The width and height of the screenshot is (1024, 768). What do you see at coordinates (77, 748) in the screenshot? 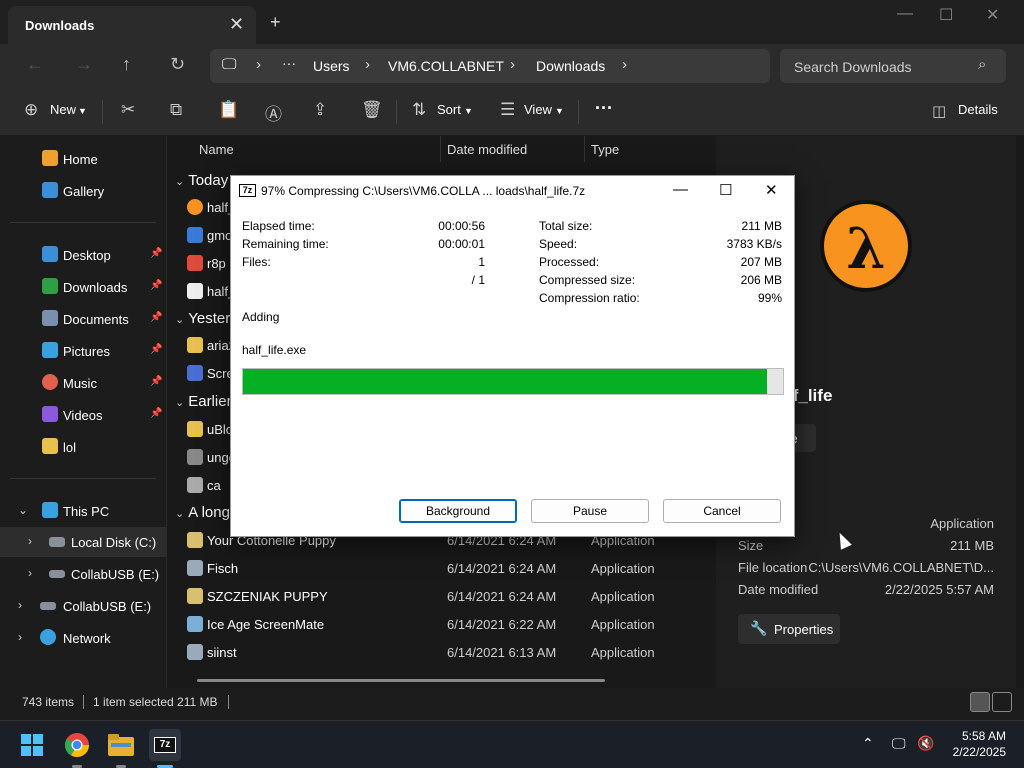
I see `taskbar-chrome` at bounding box center [77, 748].